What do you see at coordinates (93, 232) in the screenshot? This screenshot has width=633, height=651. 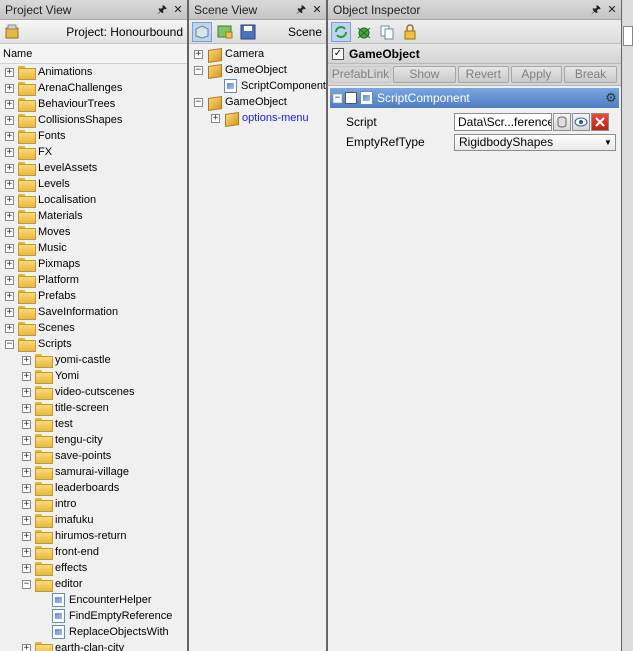 I see `tree-row: + Moves` at bounding box center [93, 232].